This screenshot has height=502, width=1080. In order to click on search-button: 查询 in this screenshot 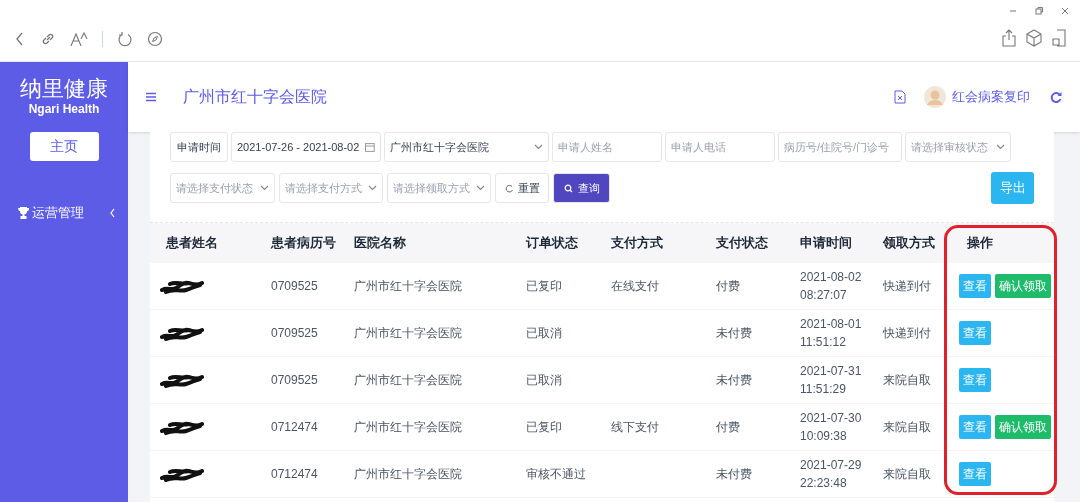, I will do `click(581, 188)`.